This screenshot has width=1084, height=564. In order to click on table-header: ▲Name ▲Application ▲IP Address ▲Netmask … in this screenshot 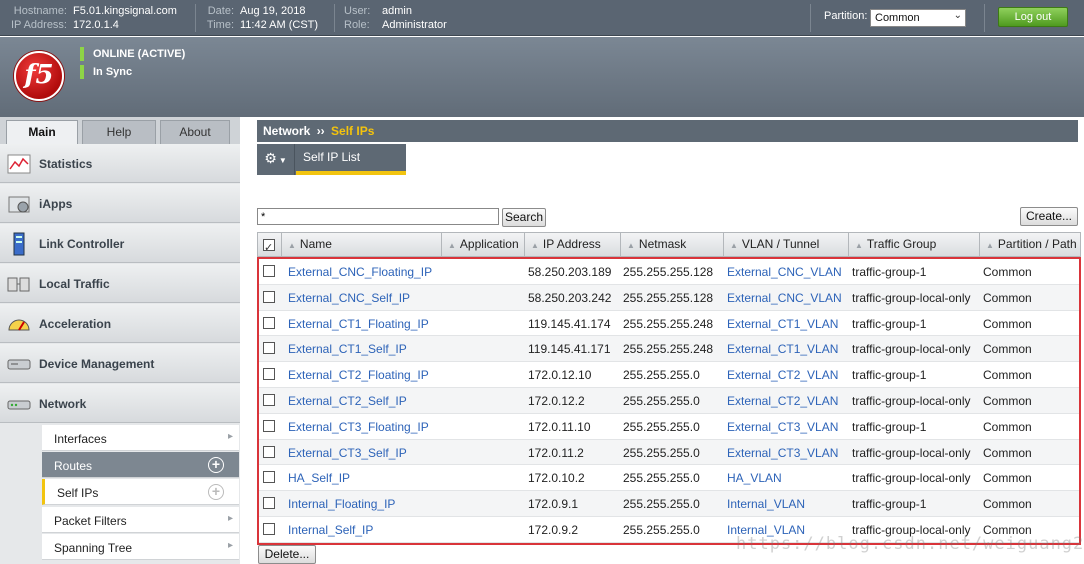, I will do `click(669, 246)`.